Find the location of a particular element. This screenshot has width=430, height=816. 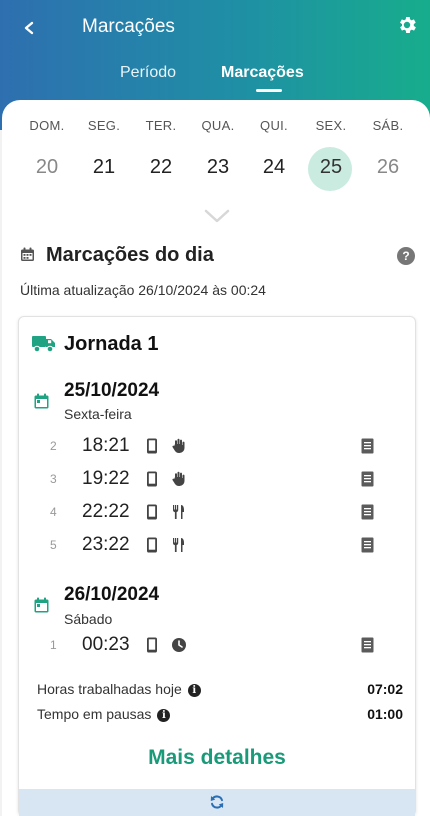

question-icon: ? is located at coordinates (406, 256).